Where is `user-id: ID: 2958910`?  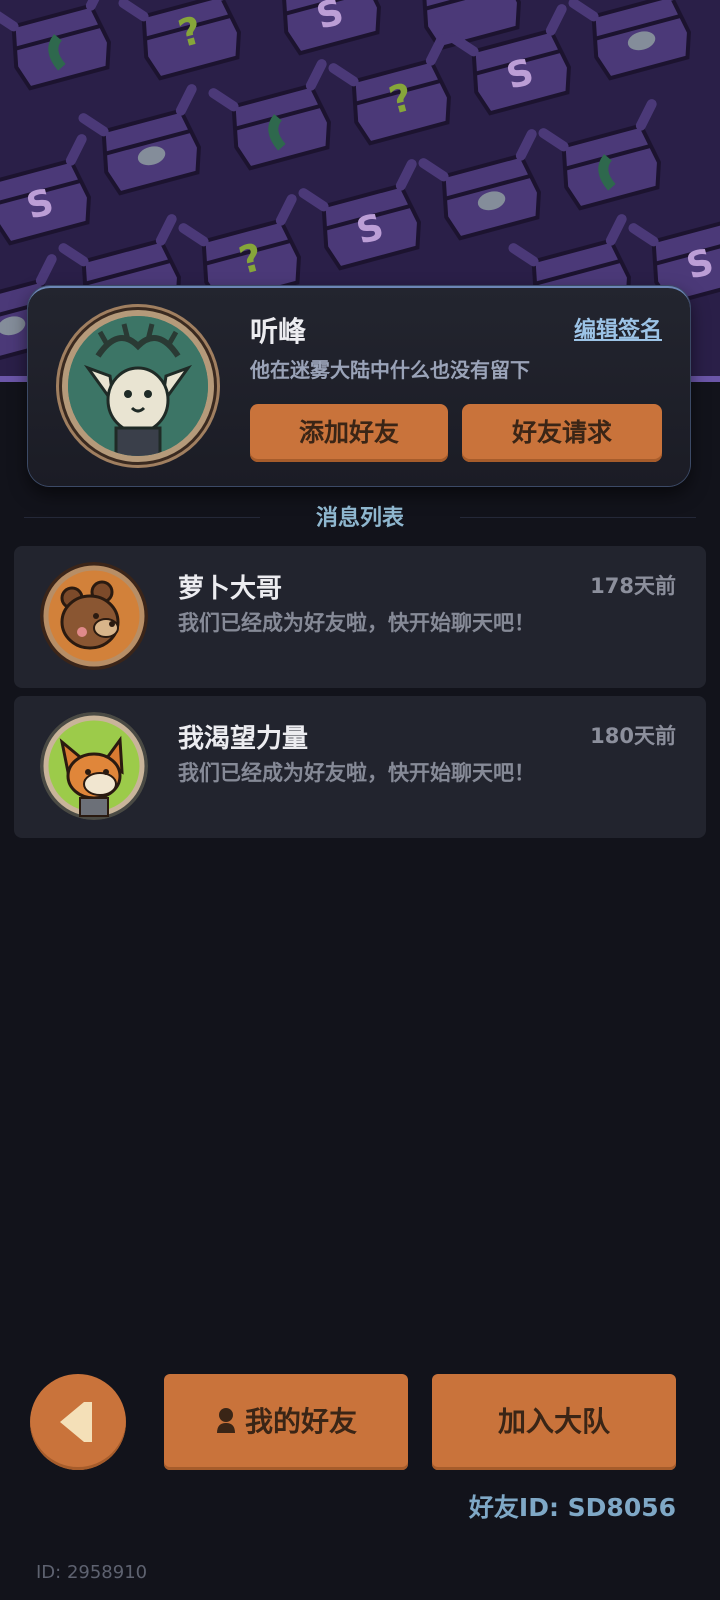 user-id: ID: 2958910 is located at coordinates (92, 1572).